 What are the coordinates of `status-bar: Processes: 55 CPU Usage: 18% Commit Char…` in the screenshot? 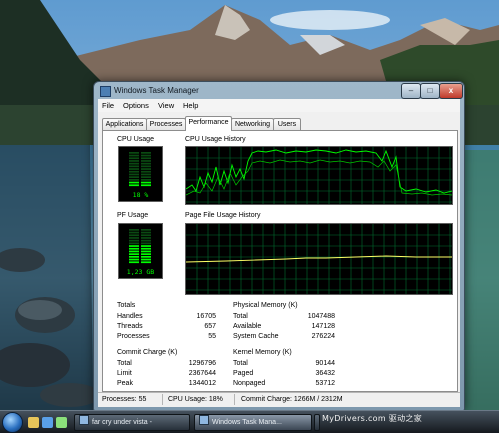 It's located at (279, 399).